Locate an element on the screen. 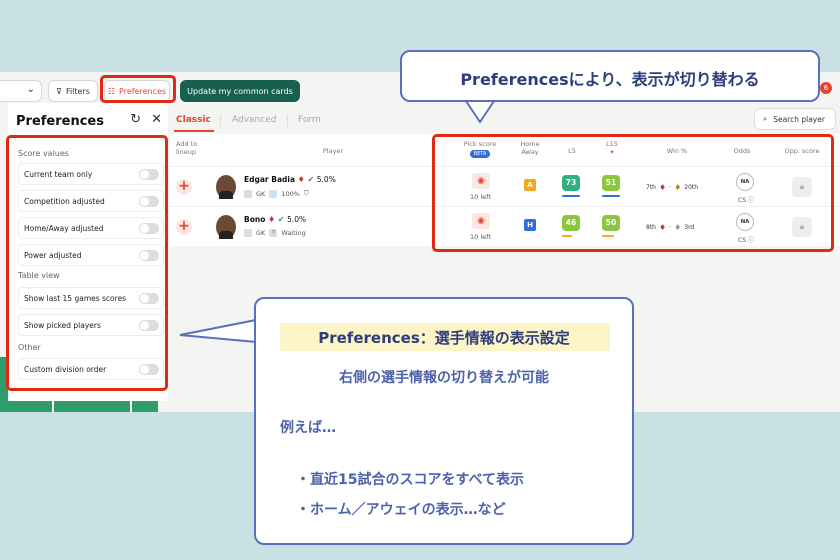 Image resolution: width=840 pixels, height=560 pixels. callout-line-1: 右側の選手情報の切り替えが可能 is located at coordinates (444, 378).